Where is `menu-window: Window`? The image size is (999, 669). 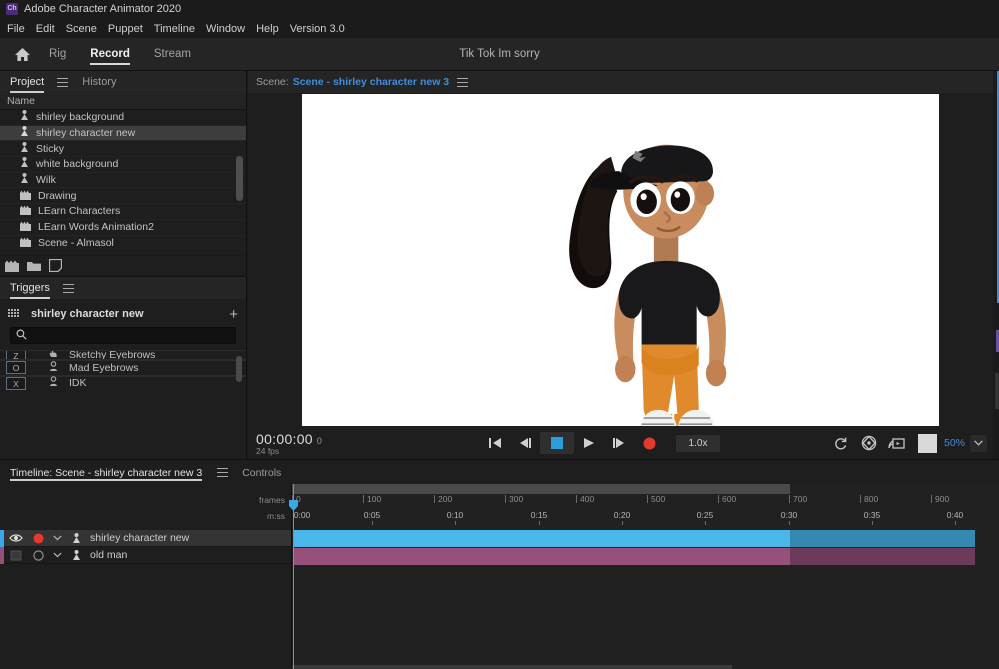
menu-window: Window is located at coordinates (229, 29).